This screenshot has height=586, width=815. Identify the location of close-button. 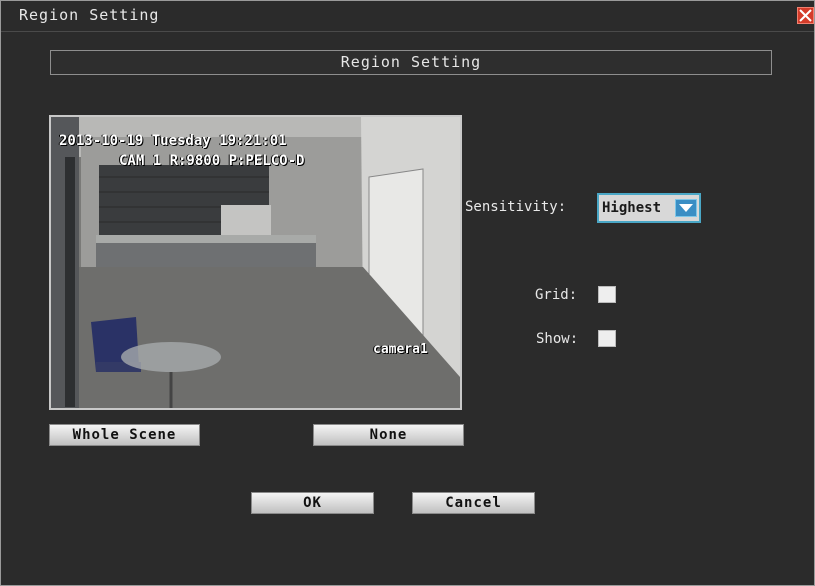
(805, 15).